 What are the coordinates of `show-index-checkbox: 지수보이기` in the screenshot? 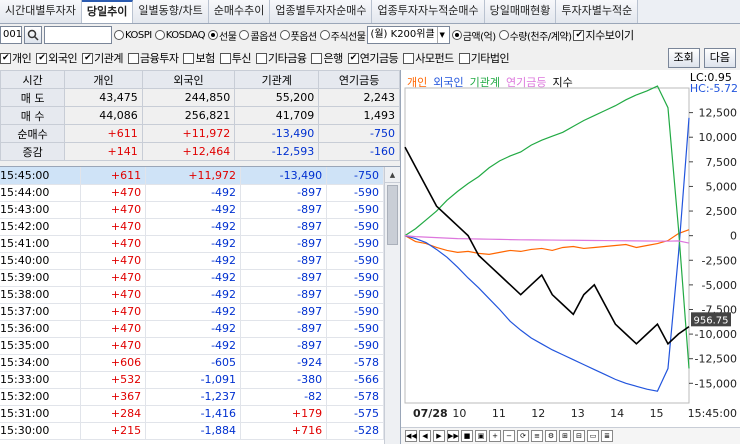 It's located at (603, 35).